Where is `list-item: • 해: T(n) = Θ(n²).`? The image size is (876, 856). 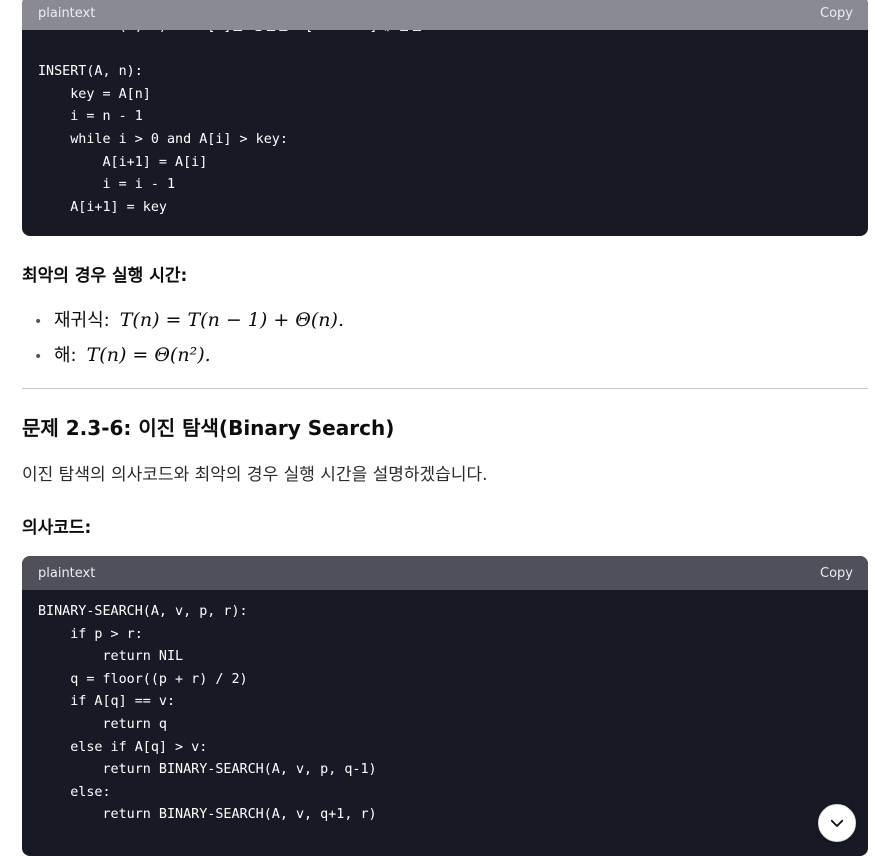
list-item: • 해: T(n) = Θ(n²). is located at coordinates (189, 358).